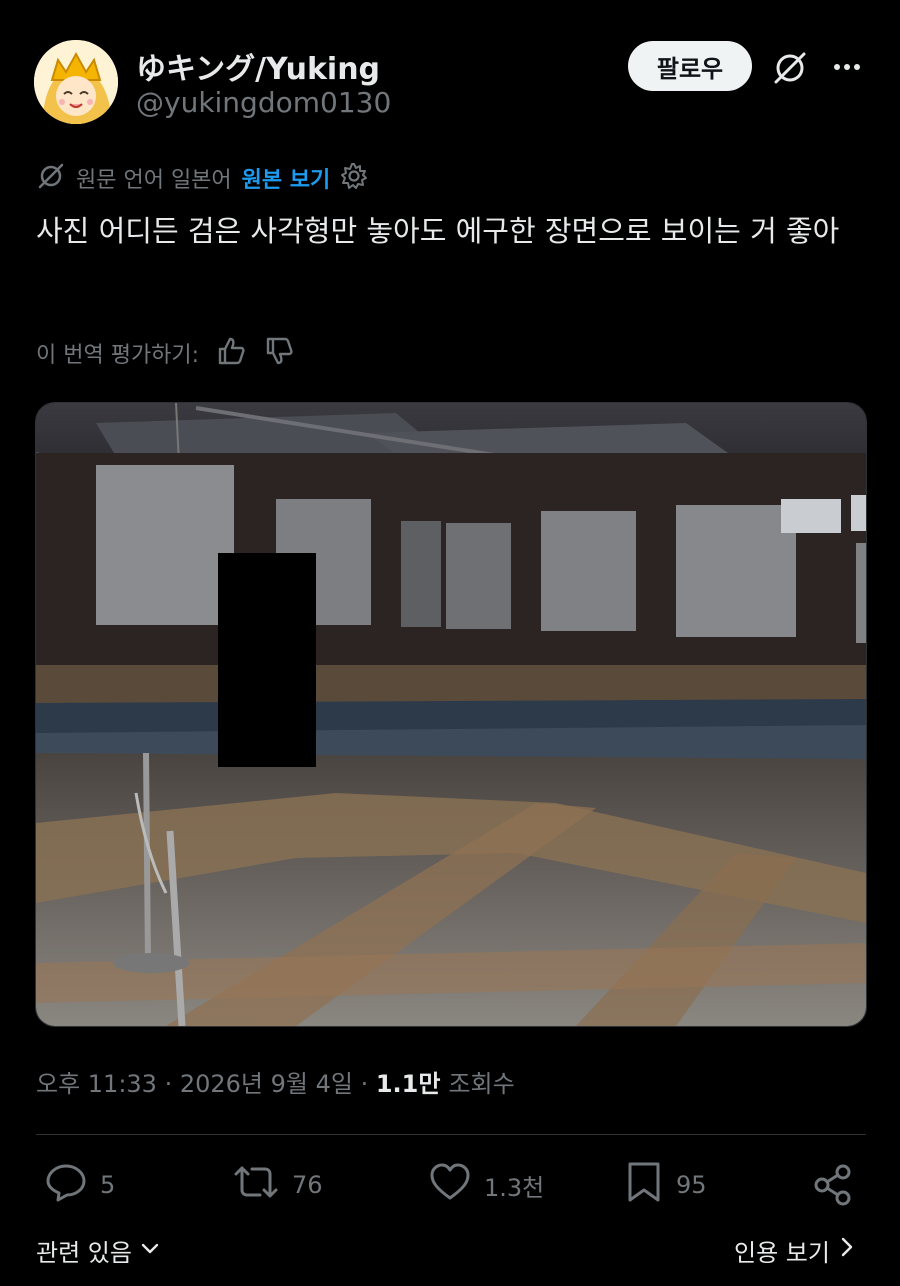 This screenshot has width=900, height=1286. What do you see at coordinates (665, 1185) in the screenshot?
I see `bookmark-button: 95` at bounding box center [665, 1185].